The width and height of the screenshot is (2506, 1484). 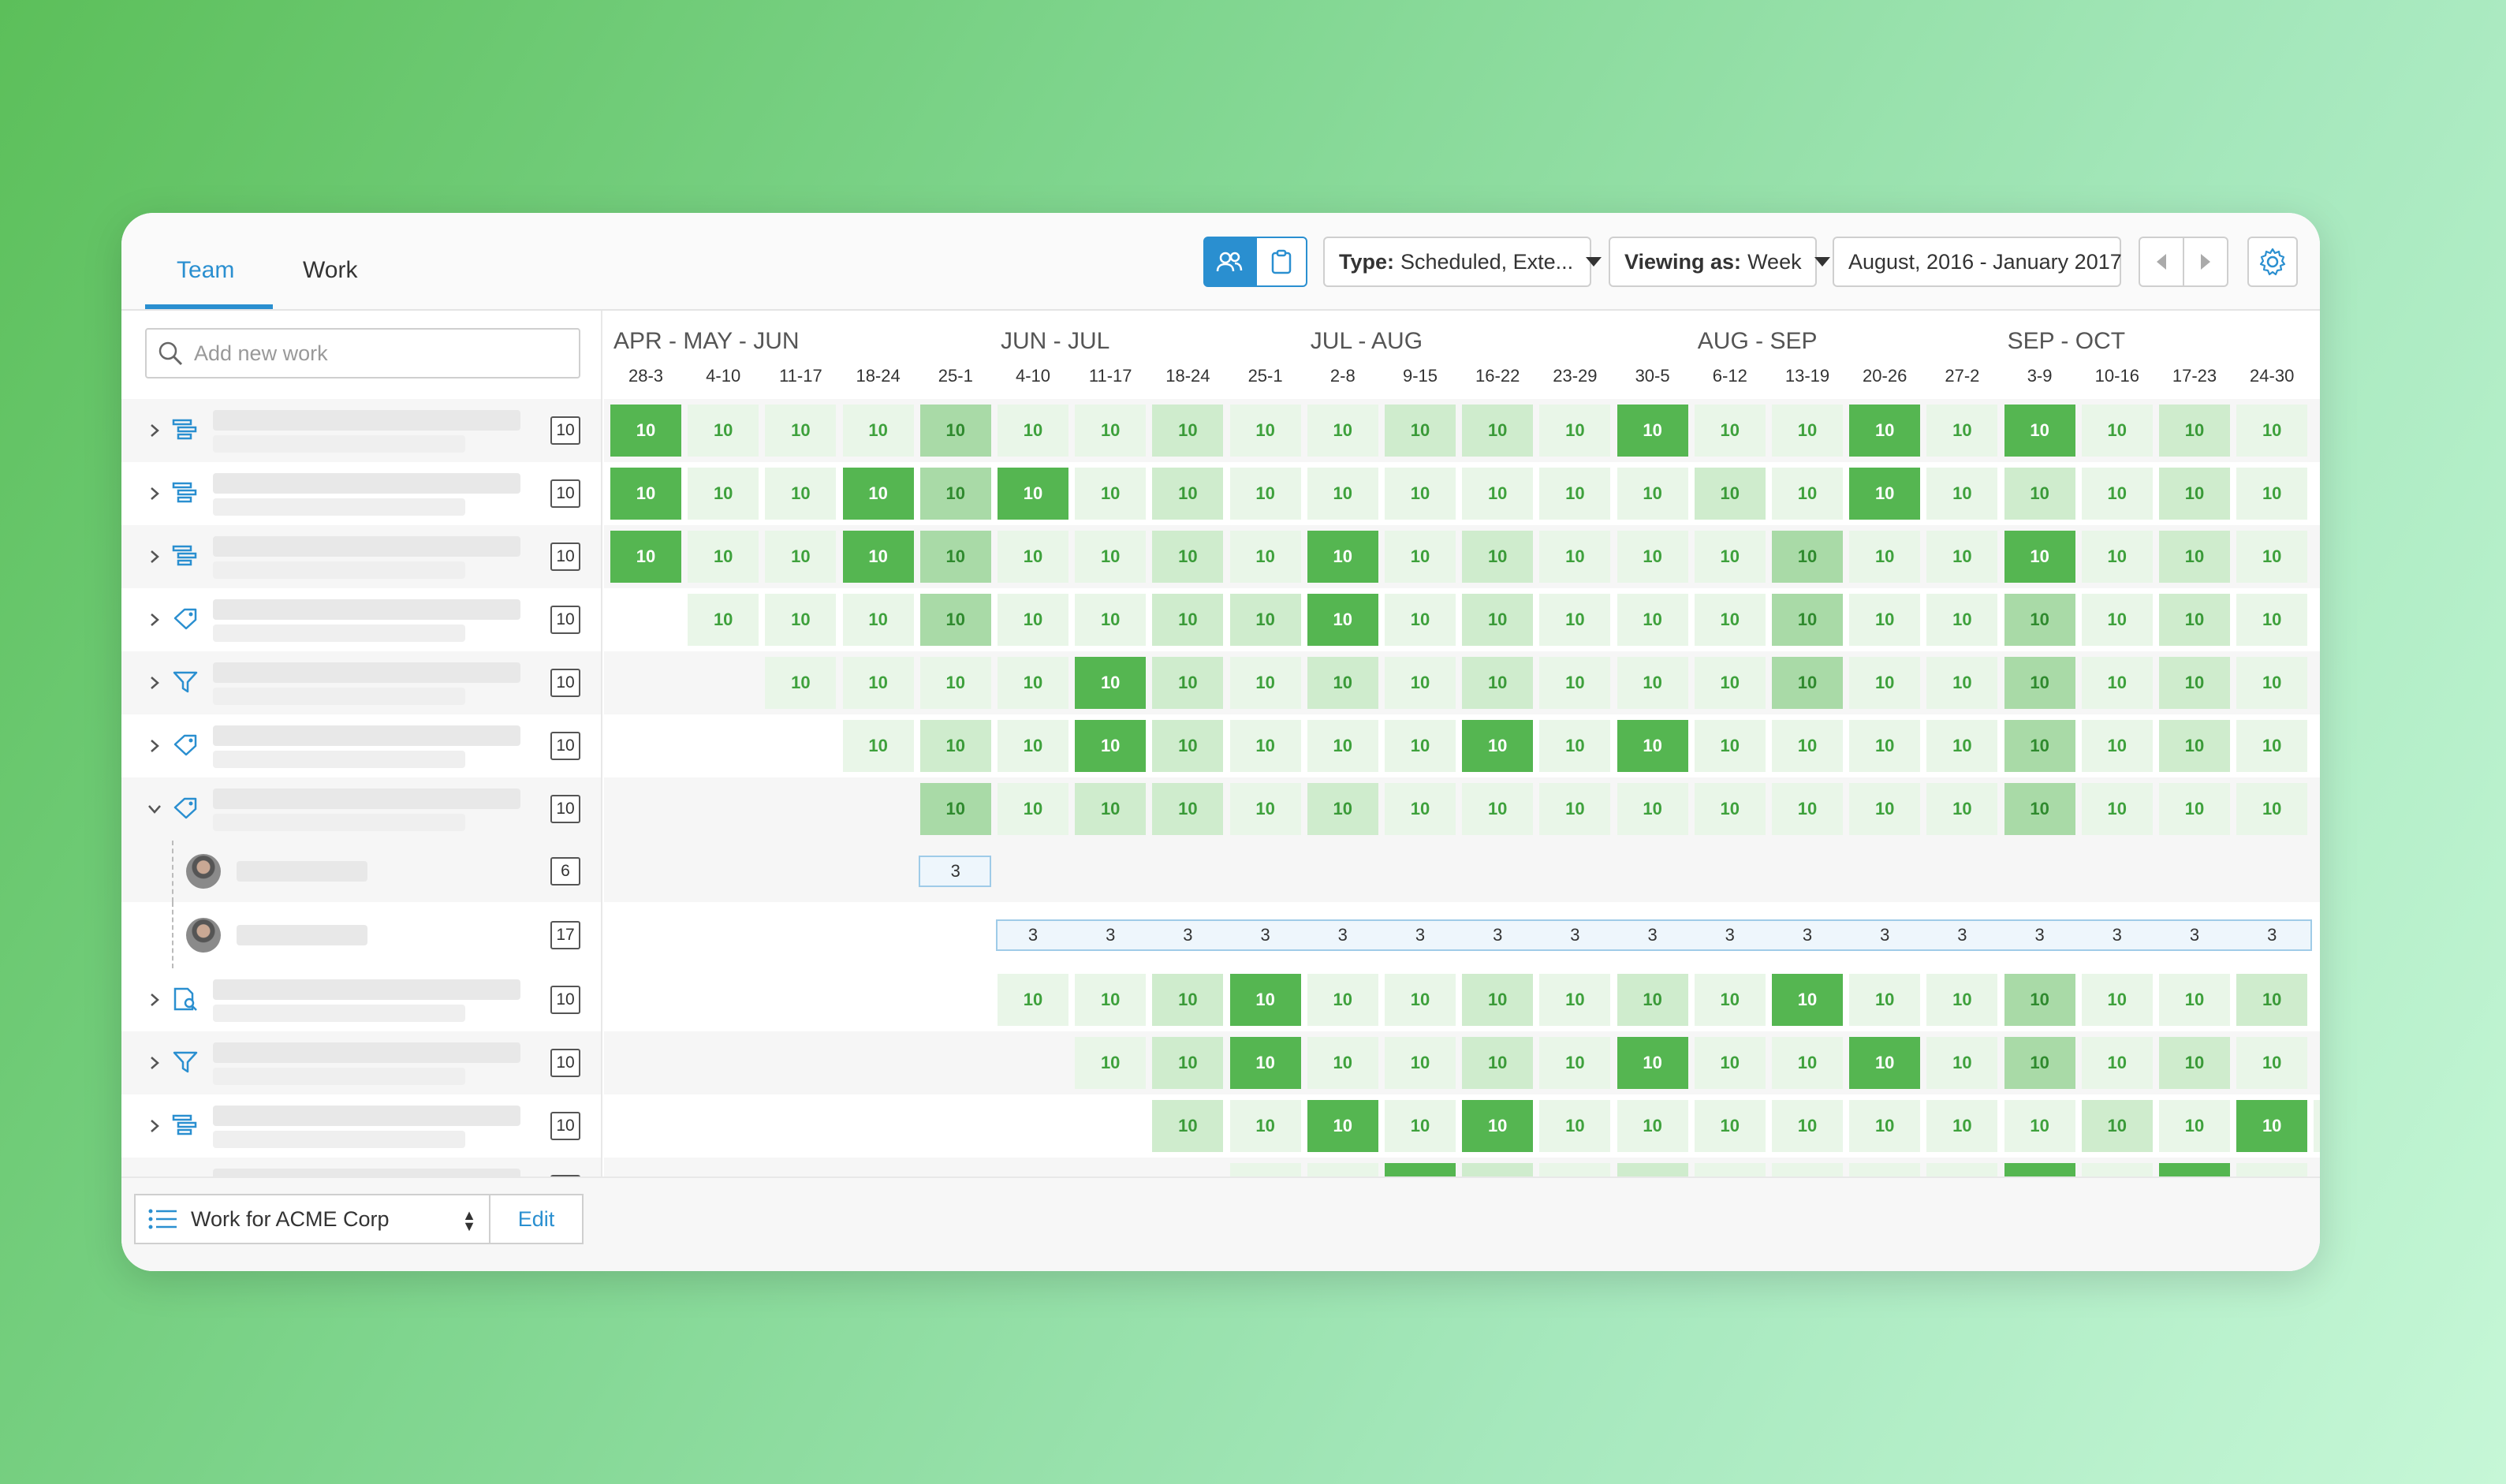 I want to click on search-box, so click(x=362, y=353).